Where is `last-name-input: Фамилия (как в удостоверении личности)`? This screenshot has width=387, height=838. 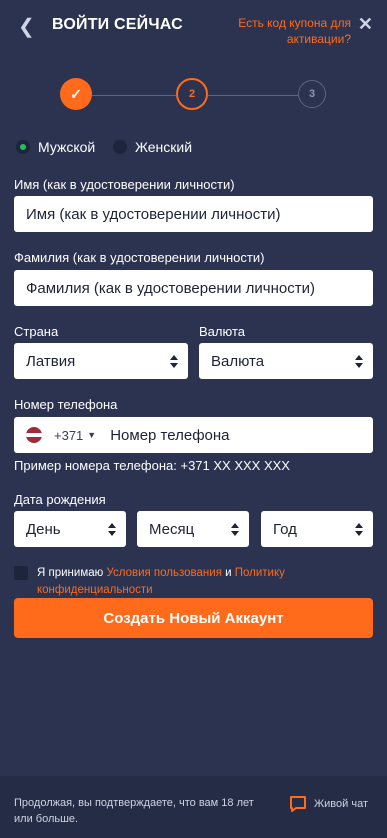
last-name-input: Фамилия (как в удостоверении личности) is located at coordinates (193, 288).